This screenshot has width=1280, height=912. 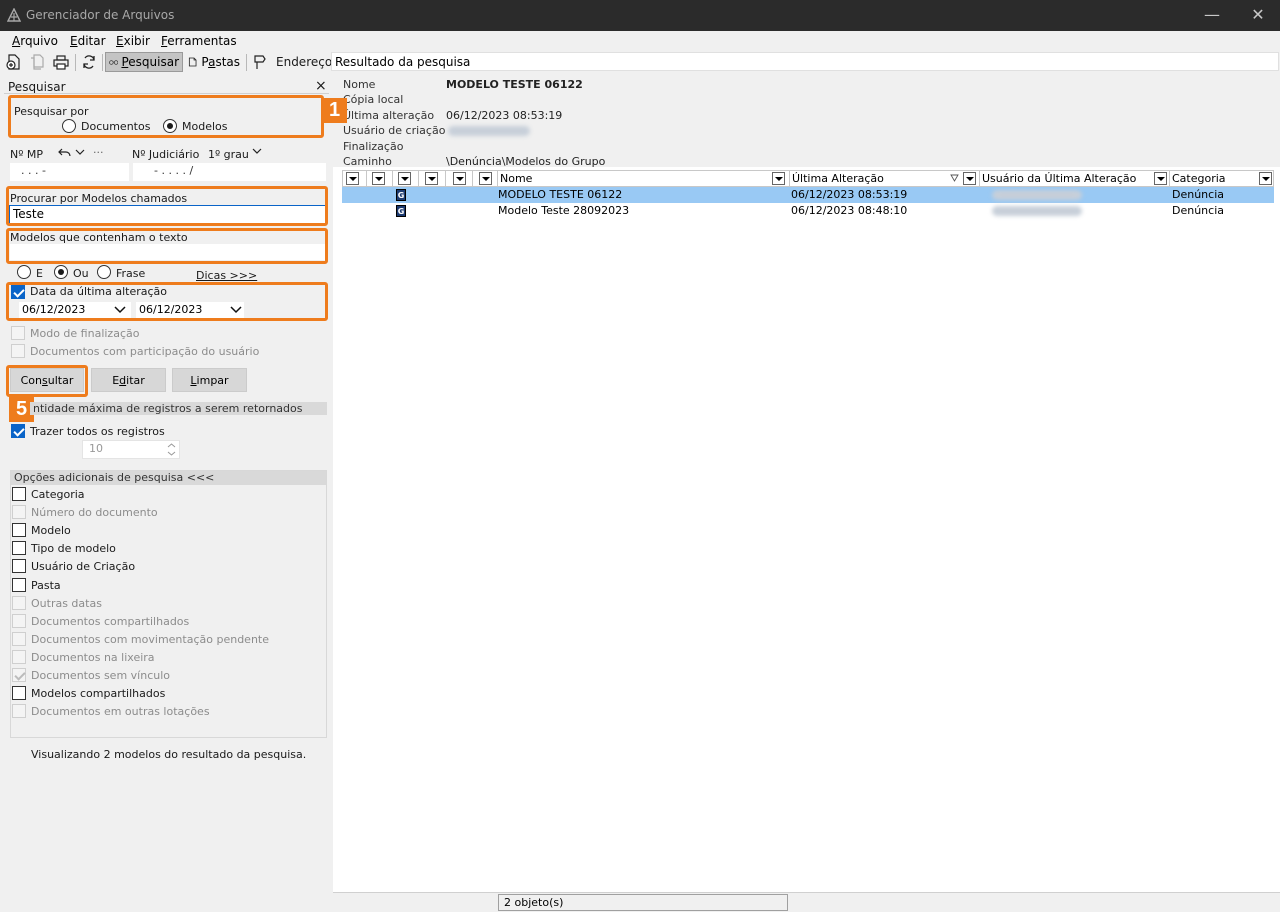 What do you see at coordinates (144, 62) in the screenshot?
I see `search-button: Pesquisar` at bounding box center [144, 62].